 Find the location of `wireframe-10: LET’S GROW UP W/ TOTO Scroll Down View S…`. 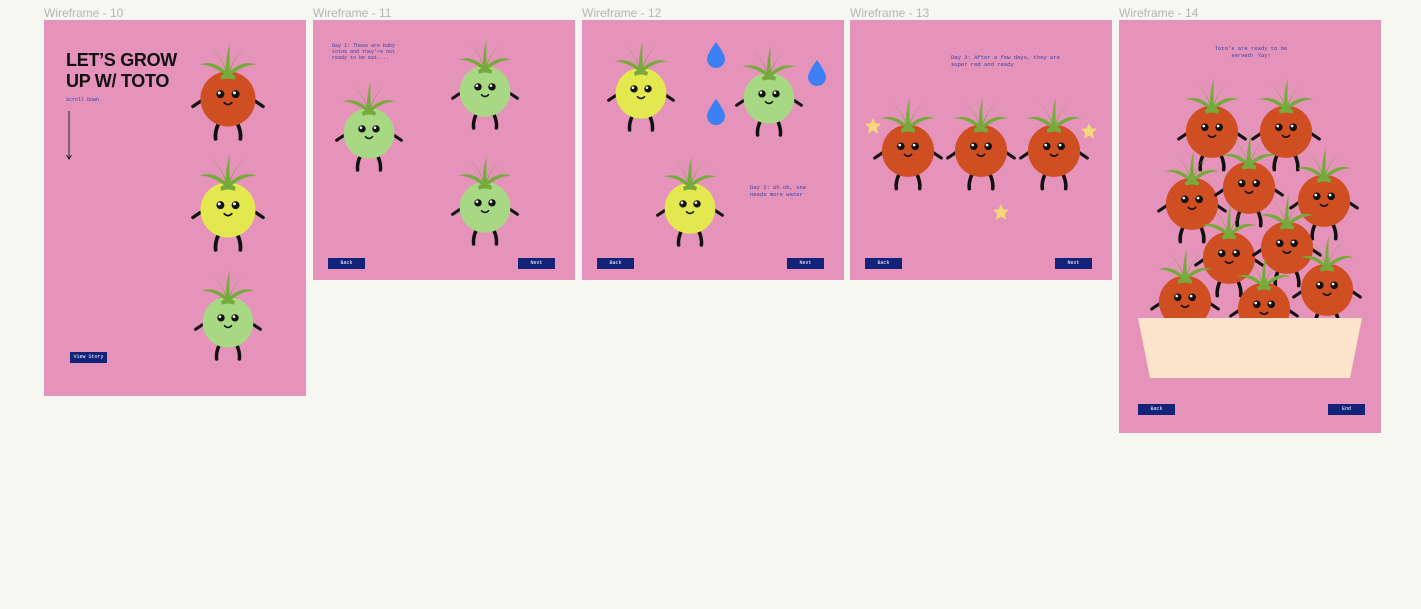

wireframe-10: LET’S GROW UP W/ TOTO Scroll Down View S… is located at coordinates (175, 208).